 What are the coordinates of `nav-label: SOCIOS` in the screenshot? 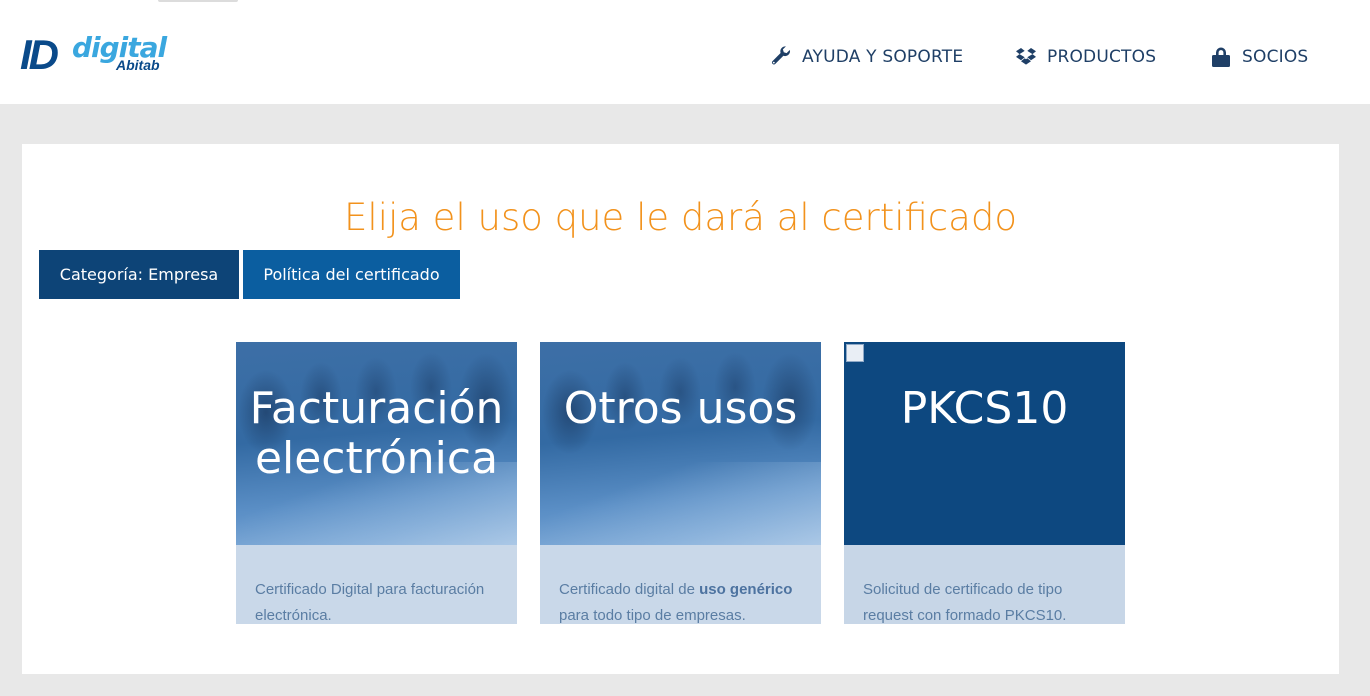 It's located at (1275, 57).